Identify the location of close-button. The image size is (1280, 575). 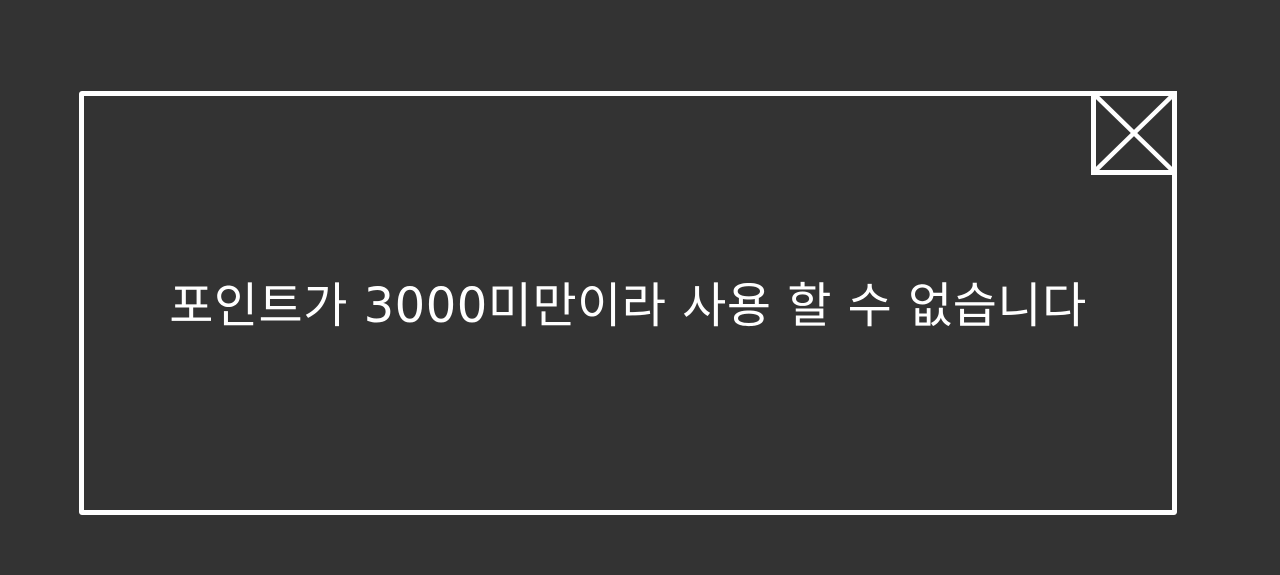
(1134, 133).